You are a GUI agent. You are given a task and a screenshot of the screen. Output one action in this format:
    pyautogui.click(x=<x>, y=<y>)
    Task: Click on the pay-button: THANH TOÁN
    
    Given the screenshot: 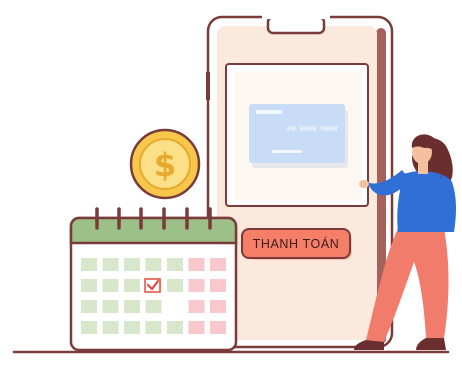 What is the action you would take?
    pyautogui.click(x=296, y=244)
    